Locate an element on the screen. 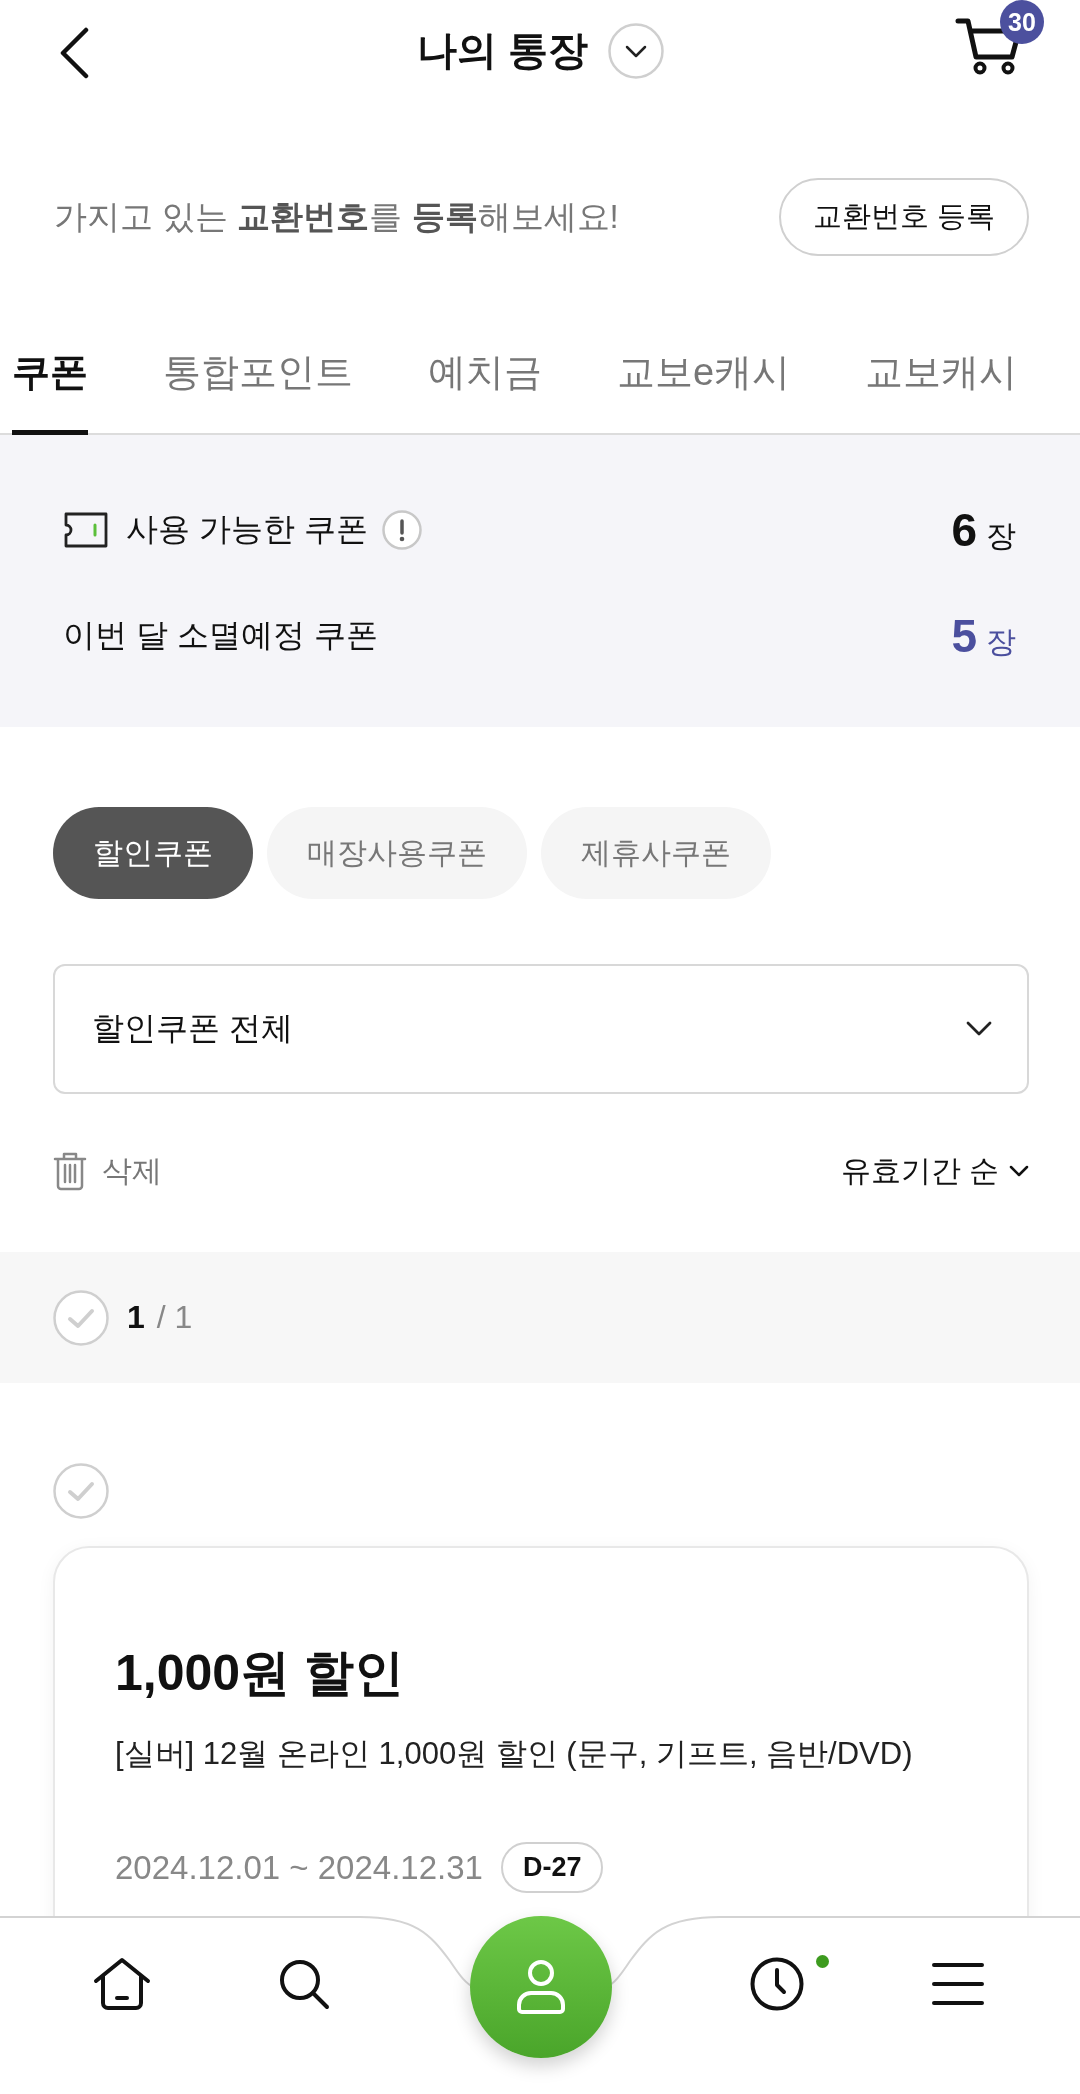 The image size is (1080, 2094). coupon-filter-dropdown: 할인쿠폰 전체 is located at coordinates (541, 1029).